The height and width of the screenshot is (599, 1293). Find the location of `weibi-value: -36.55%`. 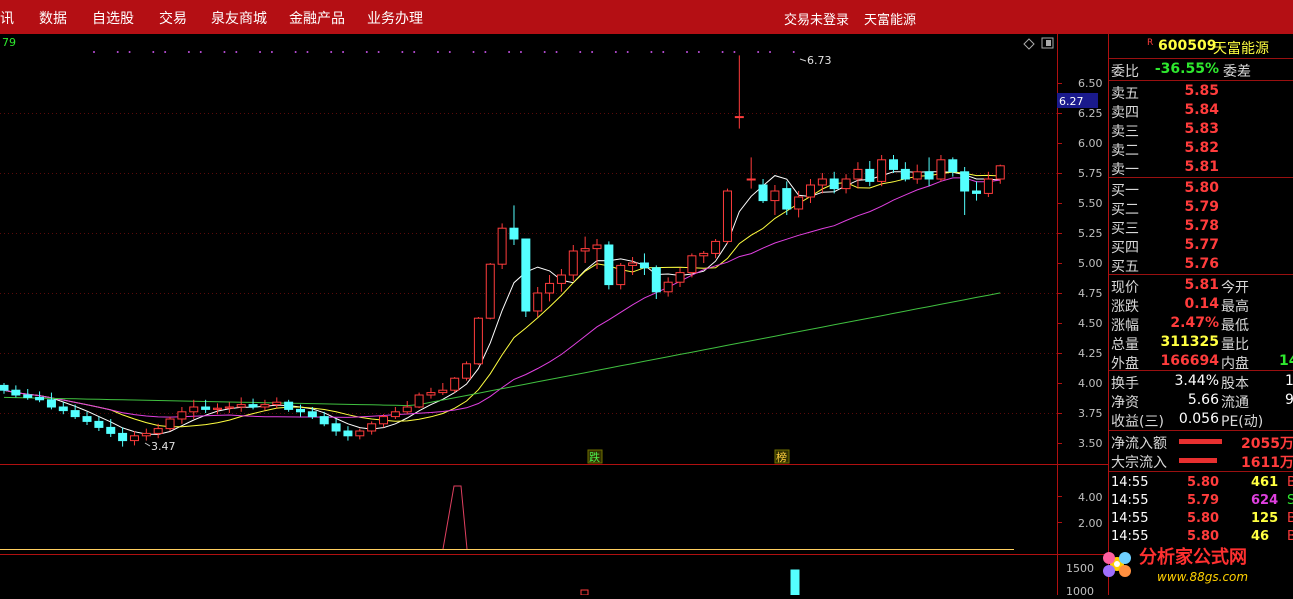

weibi-value: -36.55% is located at coordinates (1186, 69).